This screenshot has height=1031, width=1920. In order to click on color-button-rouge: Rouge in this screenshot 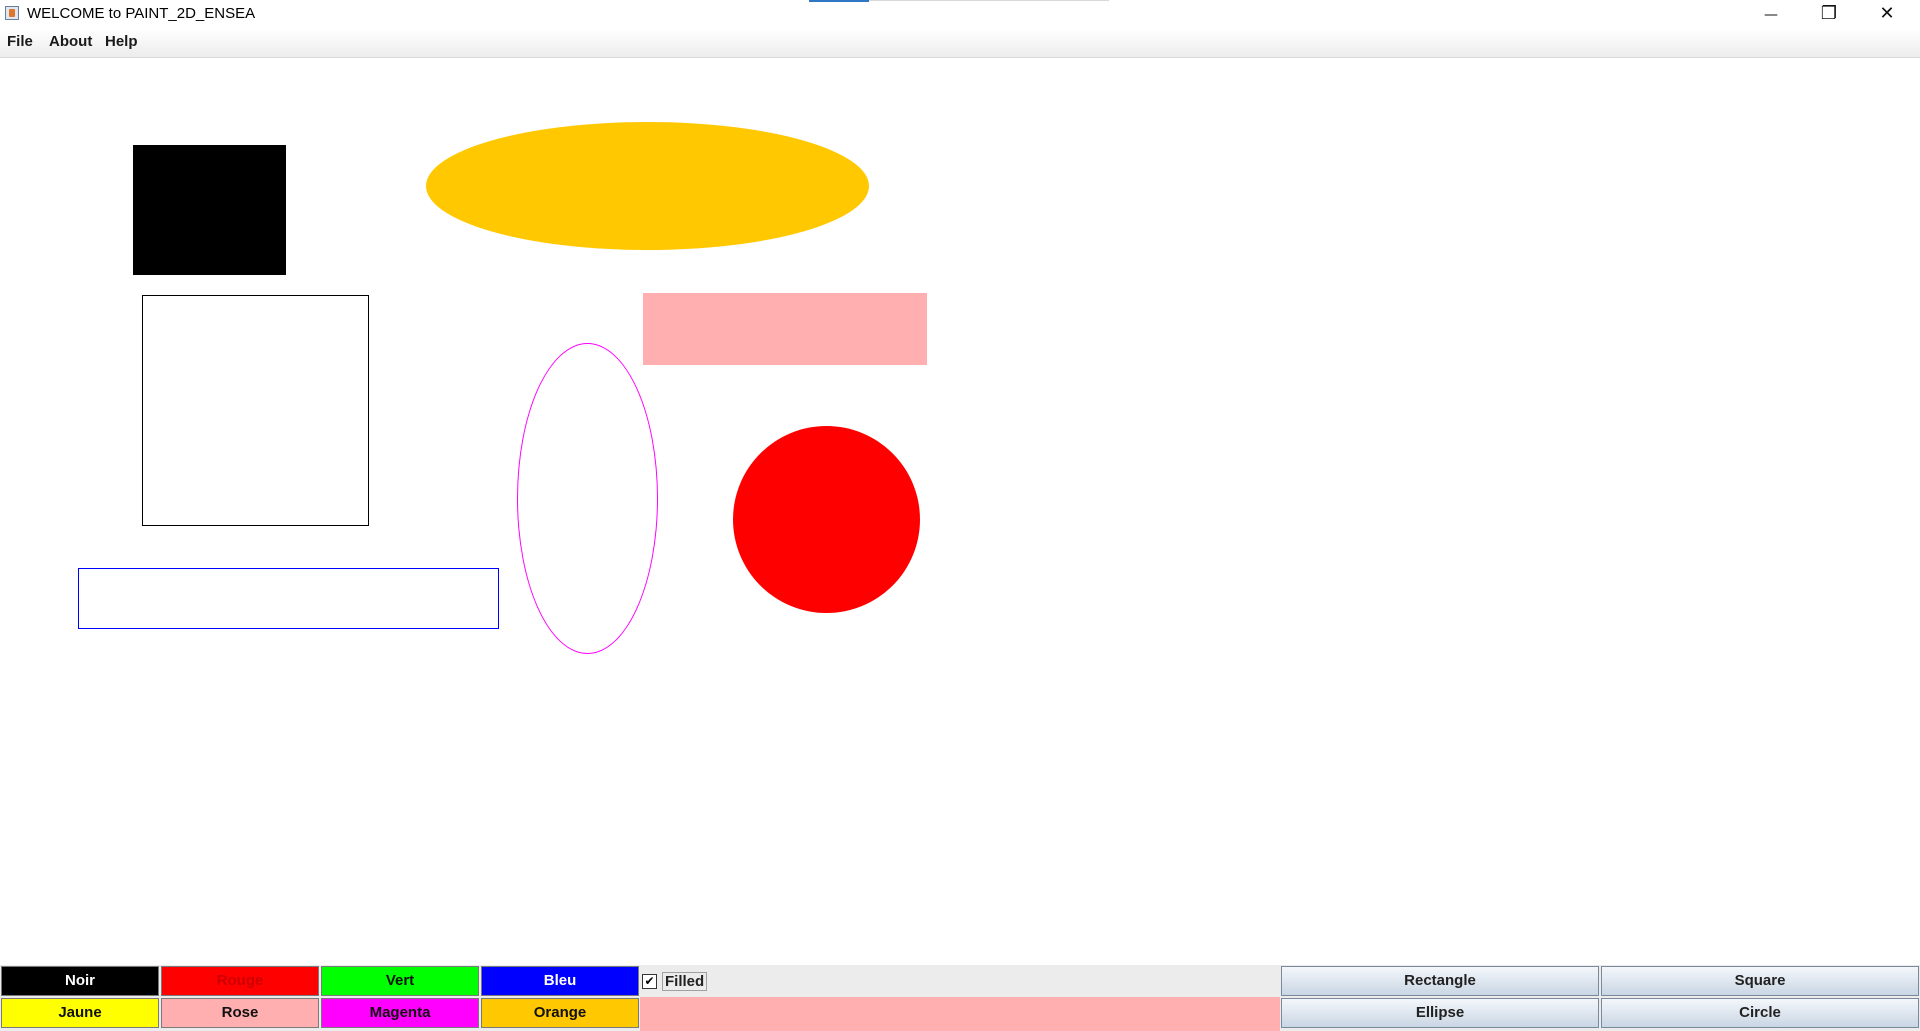, I will do `click(240, 981)`.